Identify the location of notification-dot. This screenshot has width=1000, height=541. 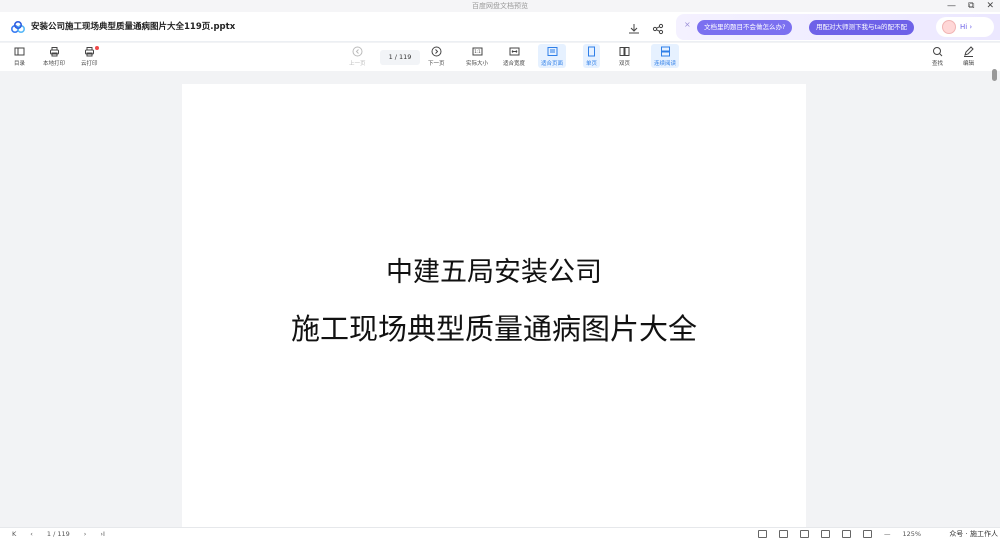
(96, 48).